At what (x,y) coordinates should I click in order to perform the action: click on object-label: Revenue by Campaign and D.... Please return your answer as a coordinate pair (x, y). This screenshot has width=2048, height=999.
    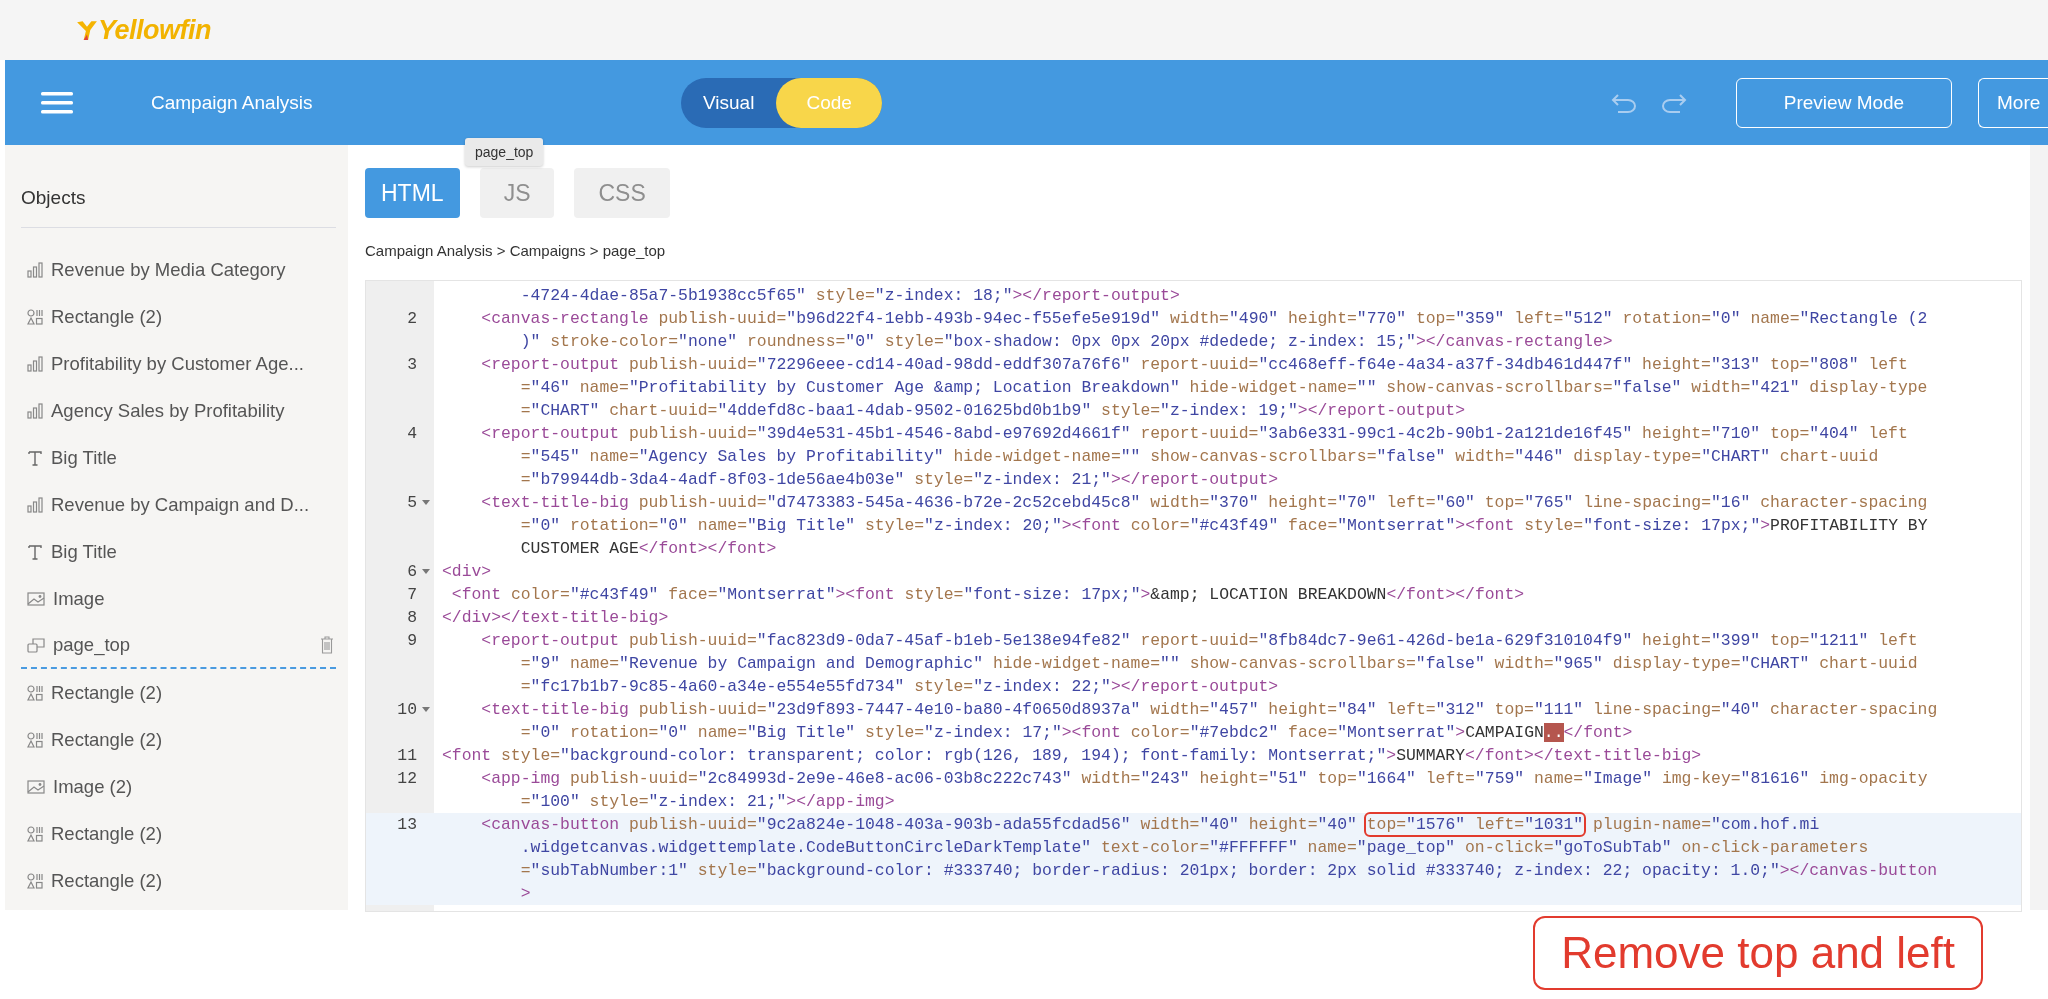
    Looking at the image, I should click on (181, 504).